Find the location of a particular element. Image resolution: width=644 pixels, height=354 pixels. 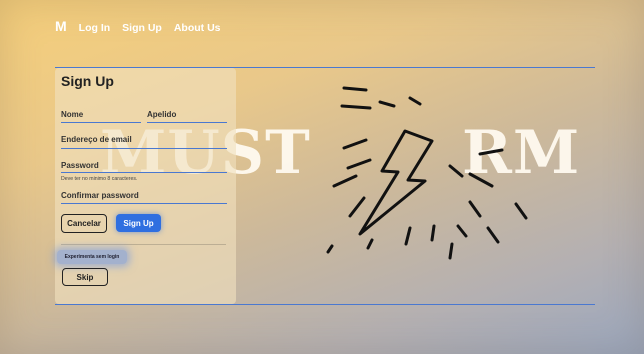

password-hint: Deve ter no minimo 8 caracteres. is located at coordinates (99, 179).